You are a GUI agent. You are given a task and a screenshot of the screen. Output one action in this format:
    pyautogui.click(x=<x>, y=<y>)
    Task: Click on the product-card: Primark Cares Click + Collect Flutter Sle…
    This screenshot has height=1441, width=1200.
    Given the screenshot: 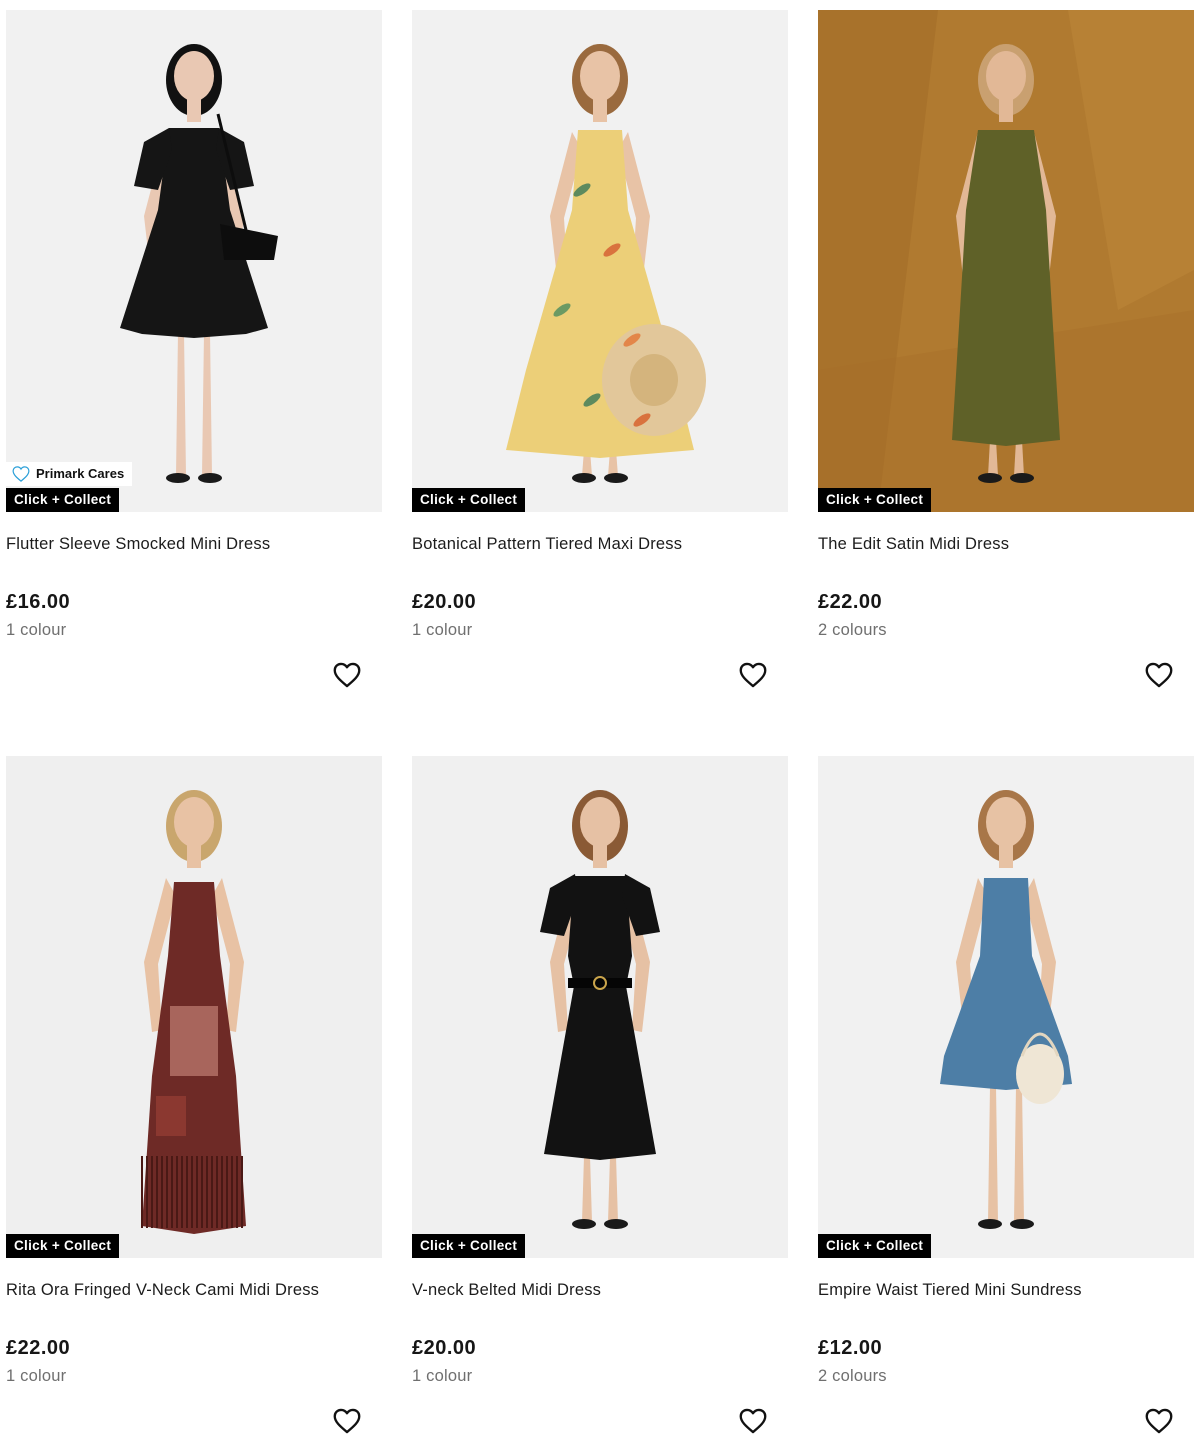 What is the action you would take?
    pyautogui.click(x=194, y=349)
    